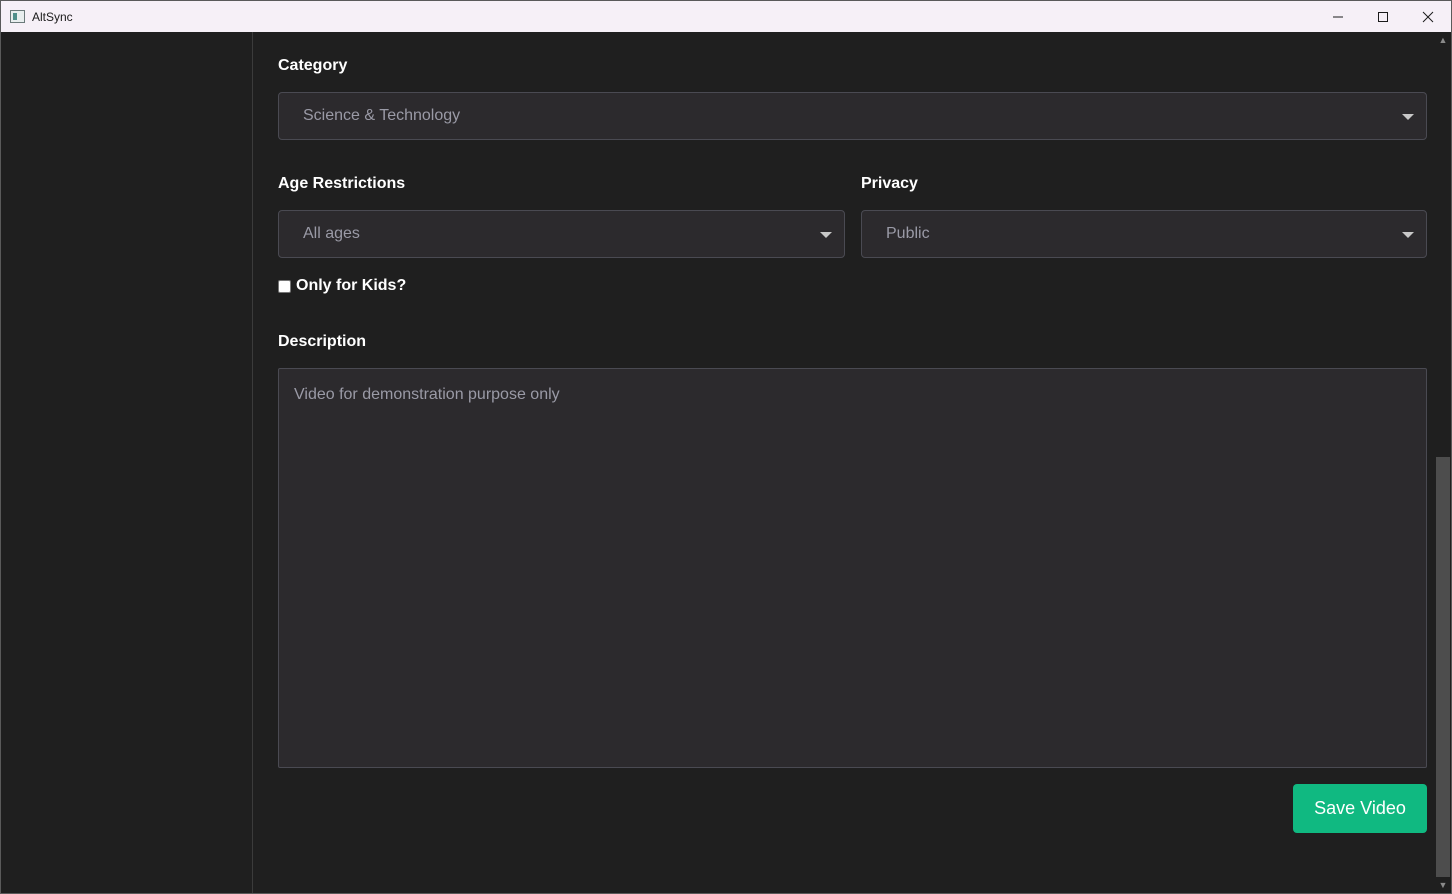 The width and height of the screenshot is (1452, 894). I want to click on description-placeholder: Video for demonstration purpose only, so click(427, 394).